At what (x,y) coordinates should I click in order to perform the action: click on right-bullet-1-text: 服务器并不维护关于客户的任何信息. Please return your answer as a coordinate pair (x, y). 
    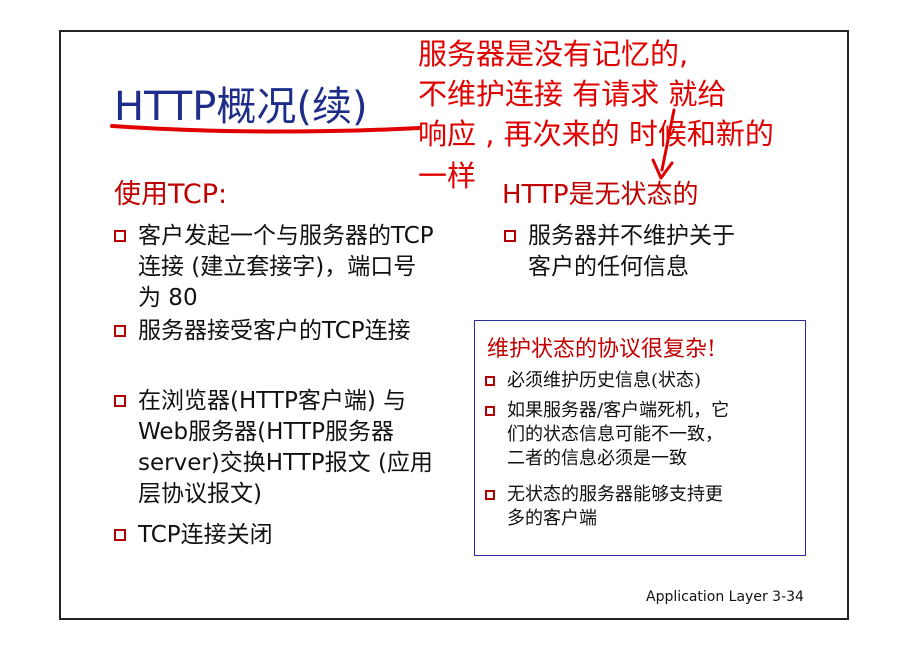
    Looking at the image, I should click on (631, 251).